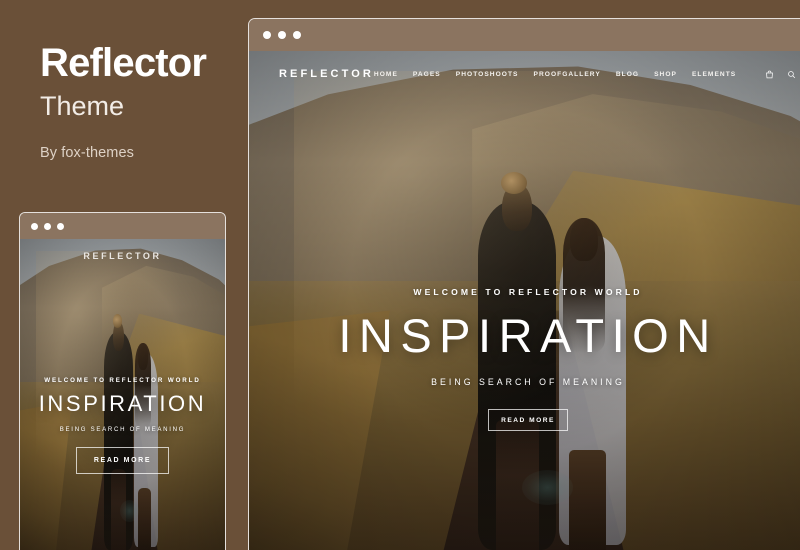  I want to click on small-window-controls, so click(47, 226).